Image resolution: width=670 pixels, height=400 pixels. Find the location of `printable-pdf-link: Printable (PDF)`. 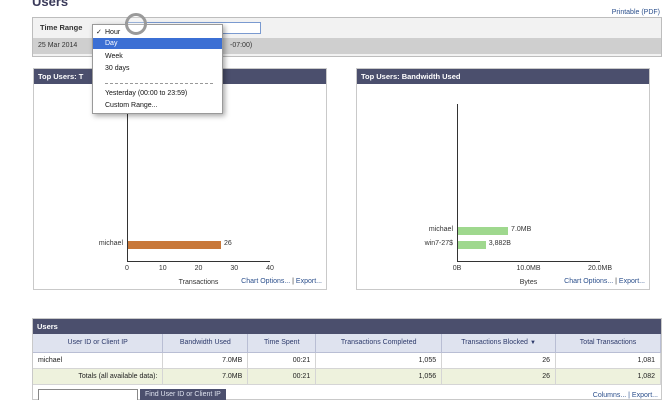

printable-pdf-link: Printable (PDF) is located at coordinates (636, 12).